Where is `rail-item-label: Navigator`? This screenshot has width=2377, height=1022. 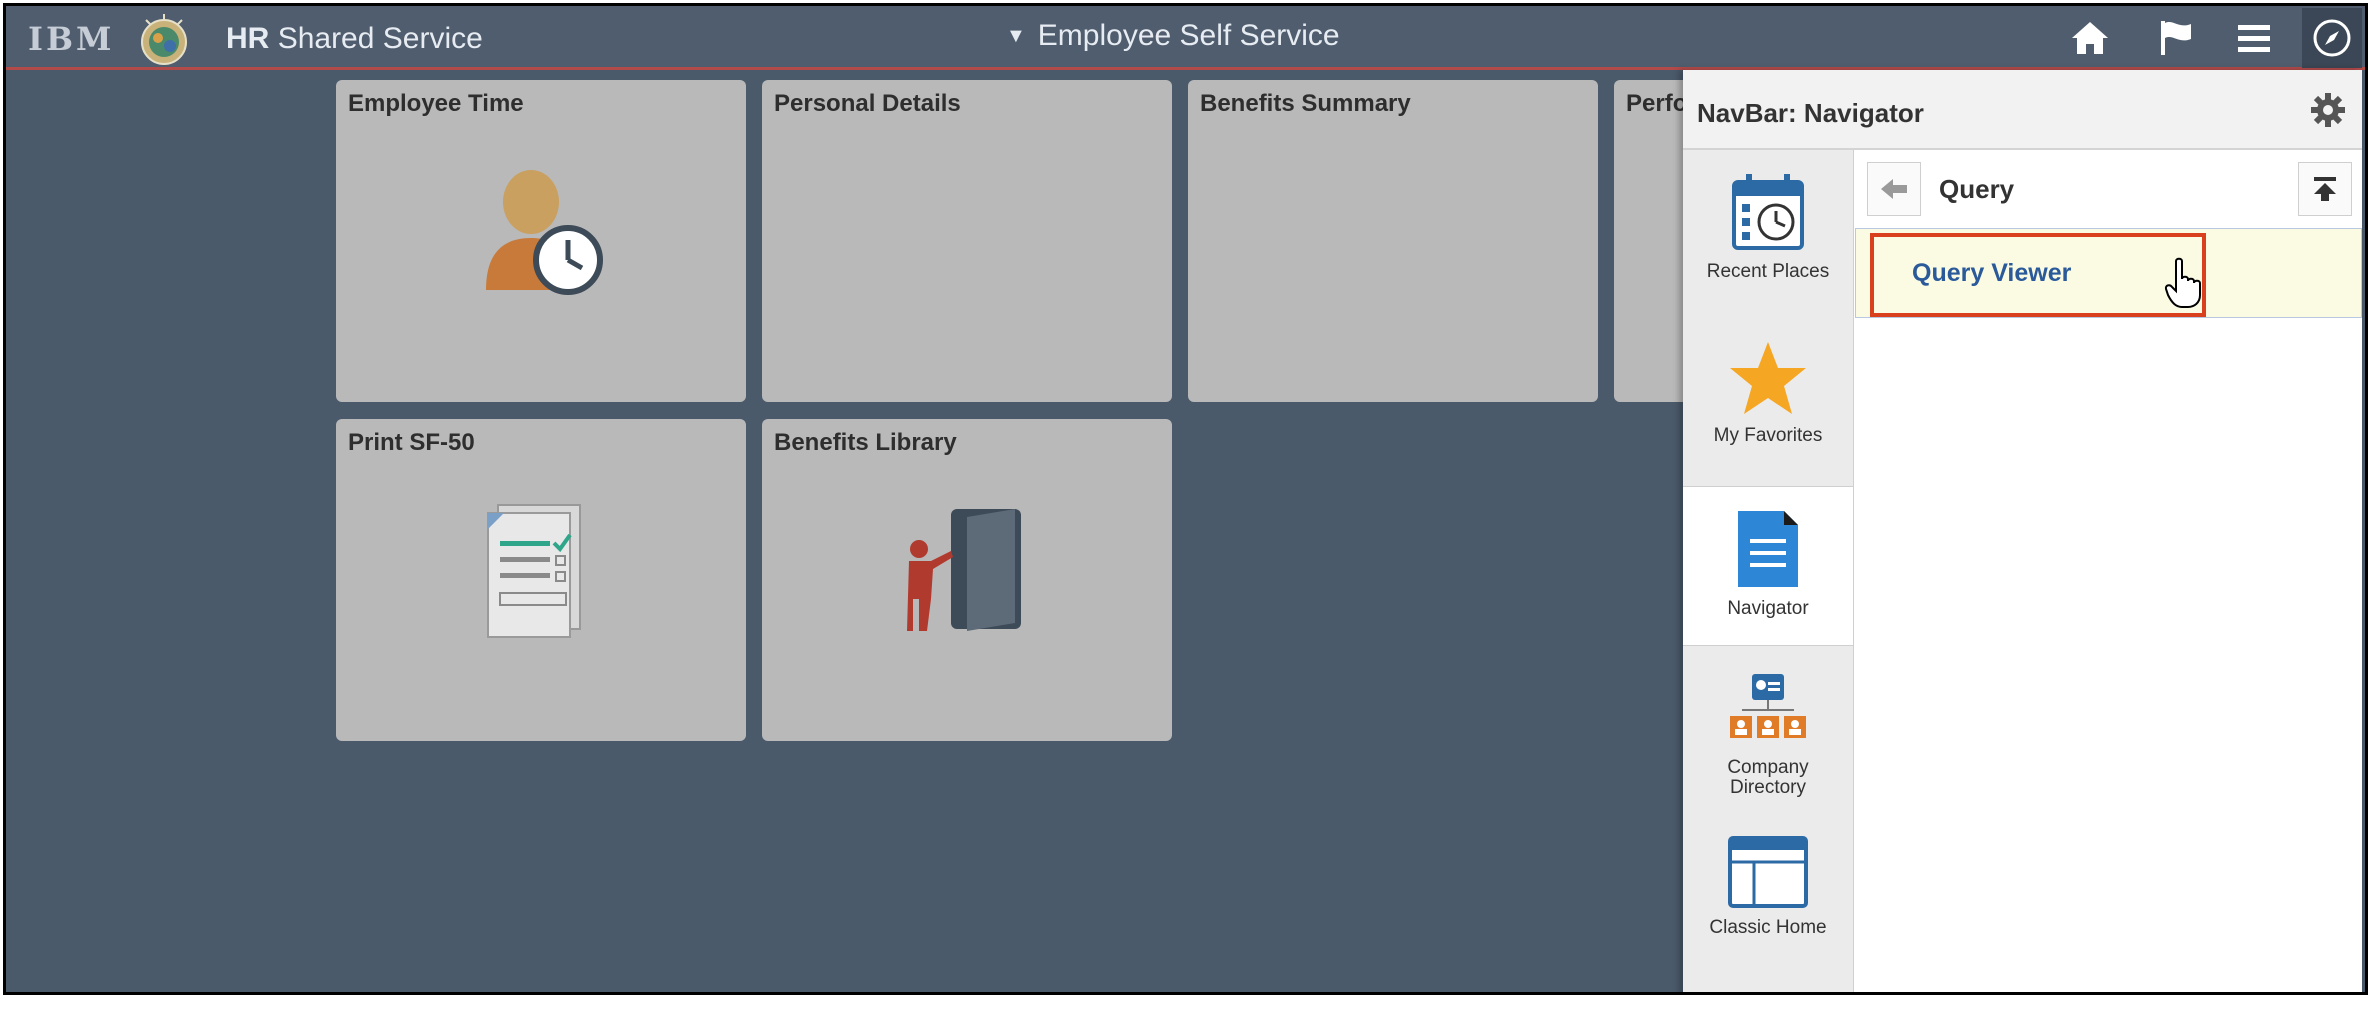
rail-item-label: Navigator is located at coordinates (1768, 608).